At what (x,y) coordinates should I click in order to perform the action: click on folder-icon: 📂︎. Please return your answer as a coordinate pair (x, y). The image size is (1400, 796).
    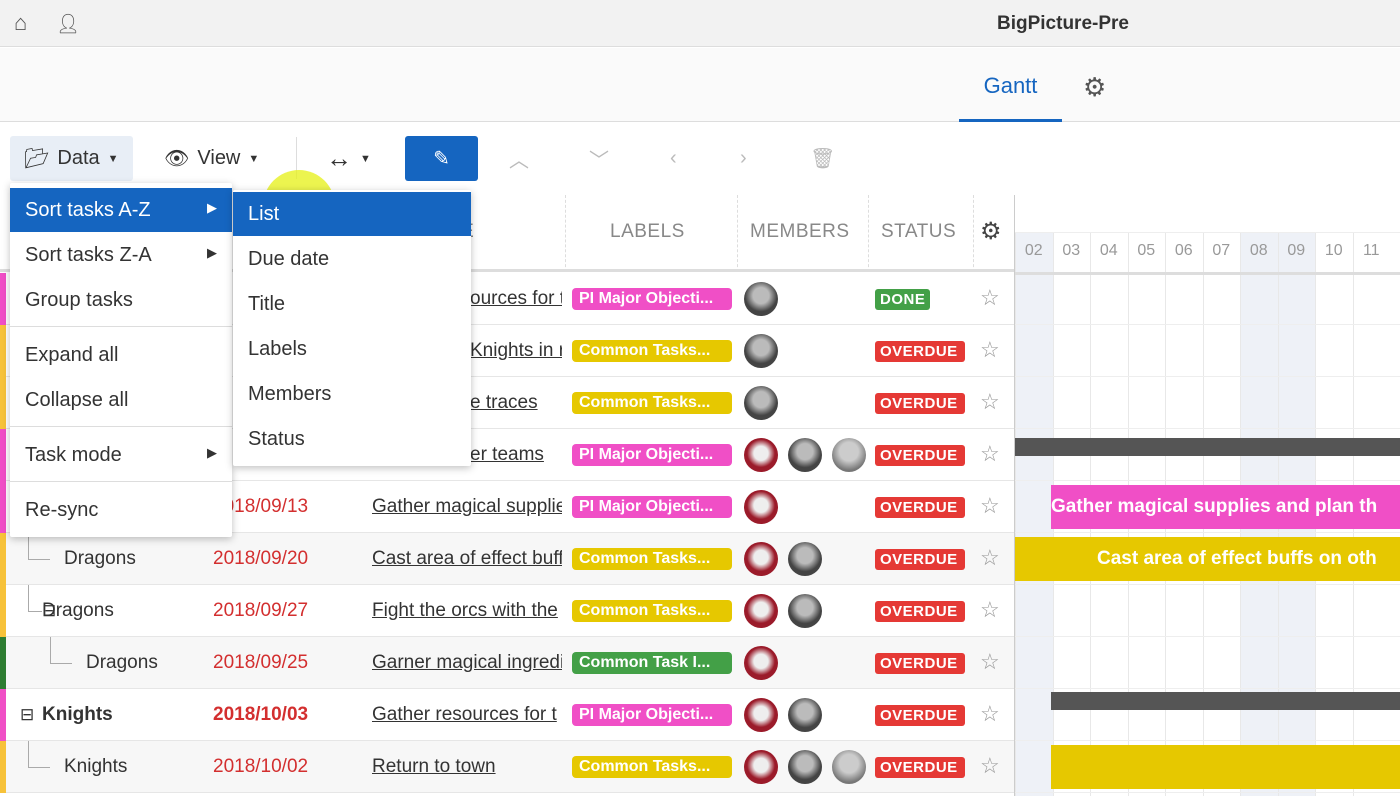
    Looking at the image, I should click on (37, 159).